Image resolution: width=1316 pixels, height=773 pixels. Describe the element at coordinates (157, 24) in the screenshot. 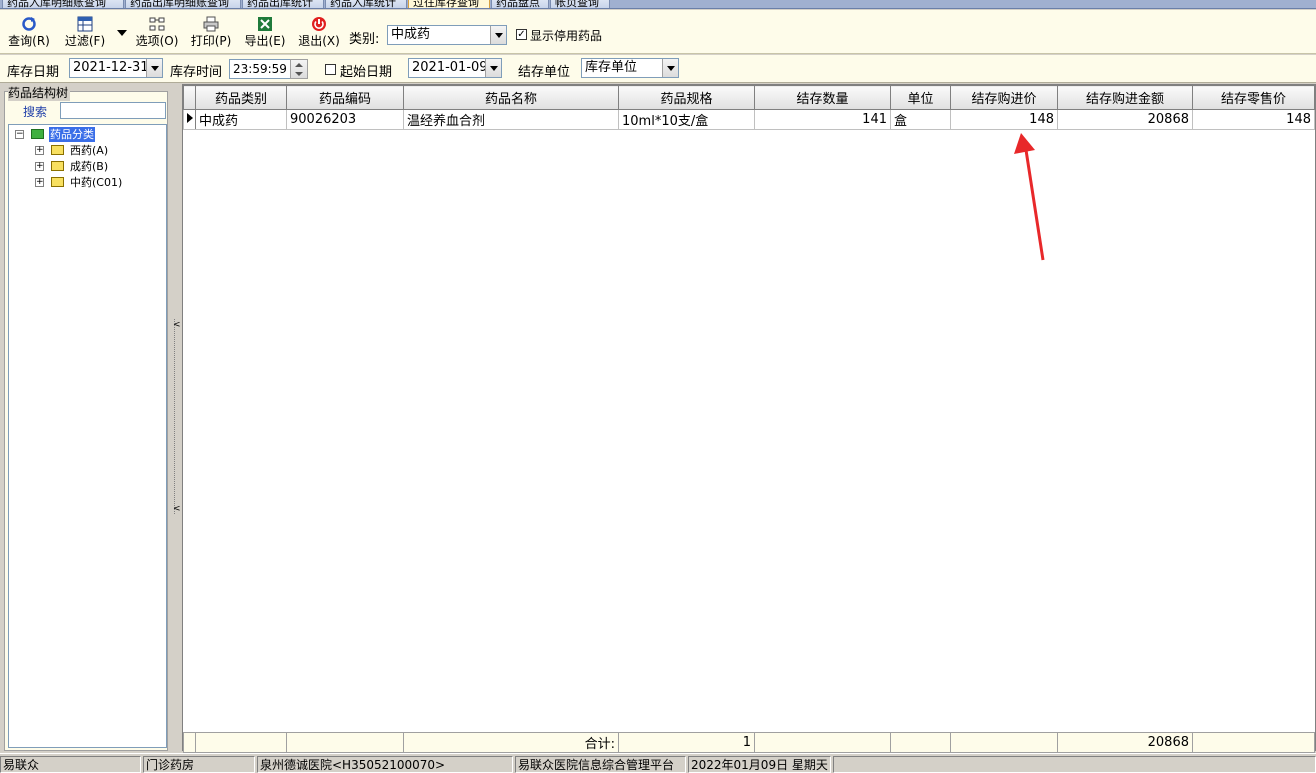

I see `options-icon` at that location.